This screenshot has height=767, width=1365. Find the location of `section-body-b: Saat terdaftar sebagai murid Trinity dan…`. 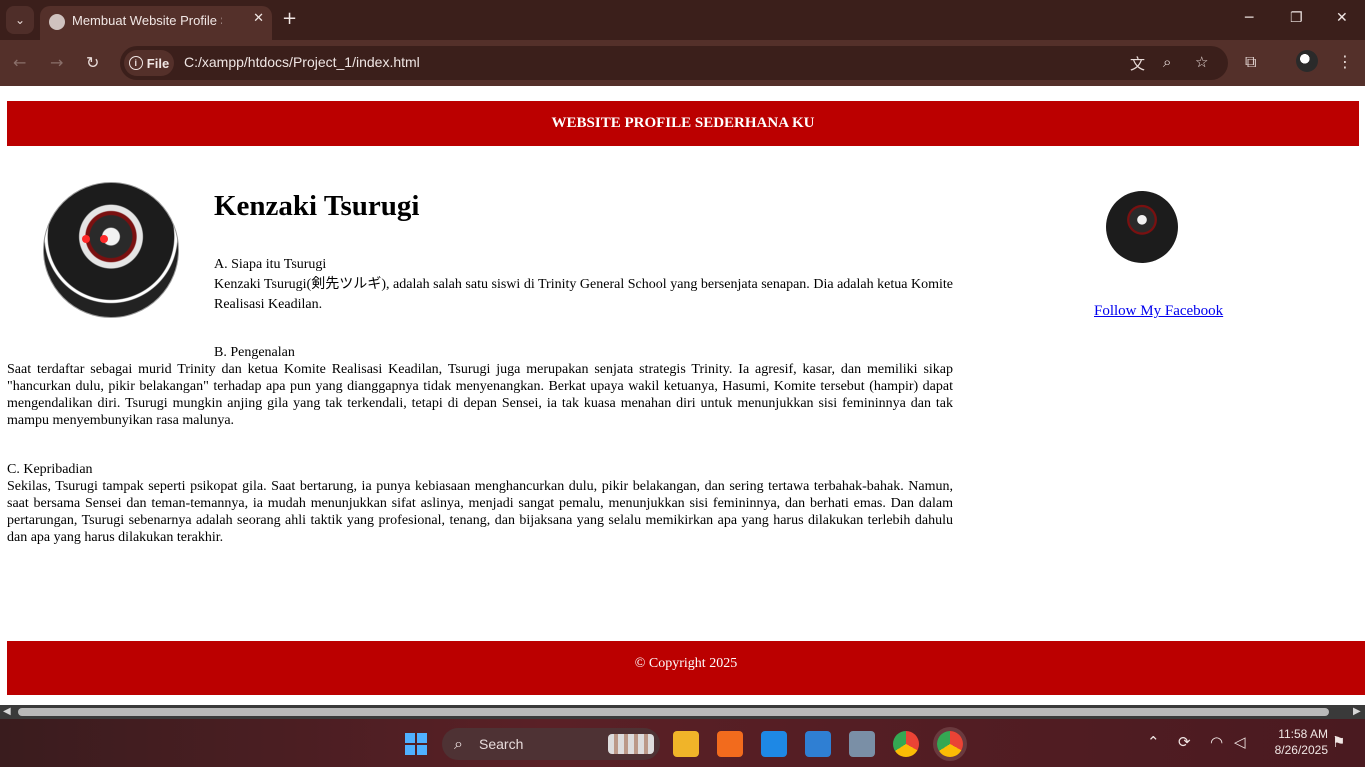

section-body-b: Saat terdaftar sebagai murid Trinity dan… is located at coordinates (480, 395).